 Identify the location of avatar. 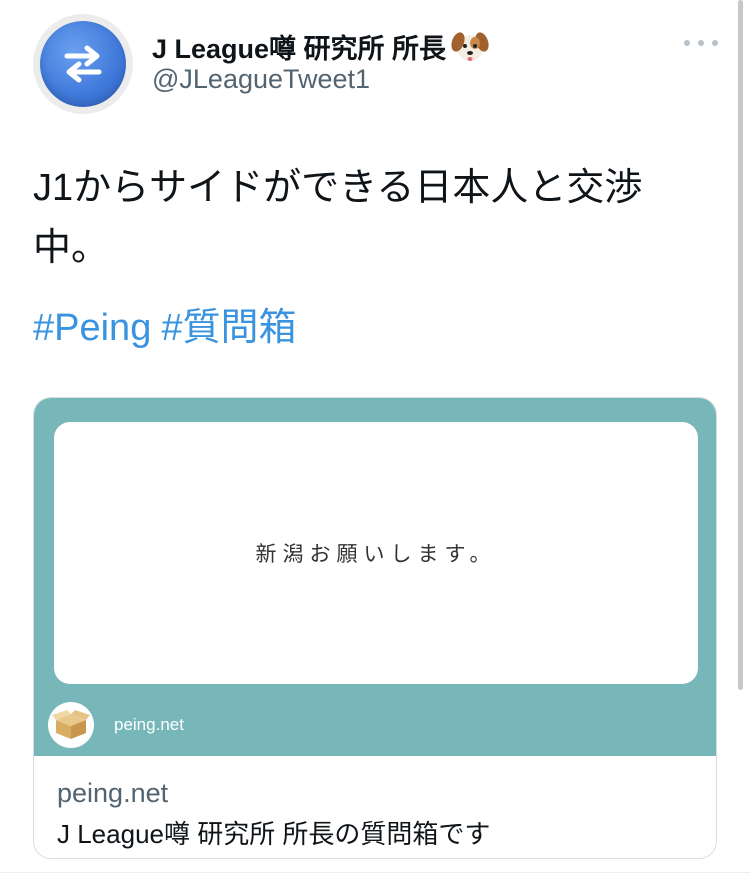
(83, 64).